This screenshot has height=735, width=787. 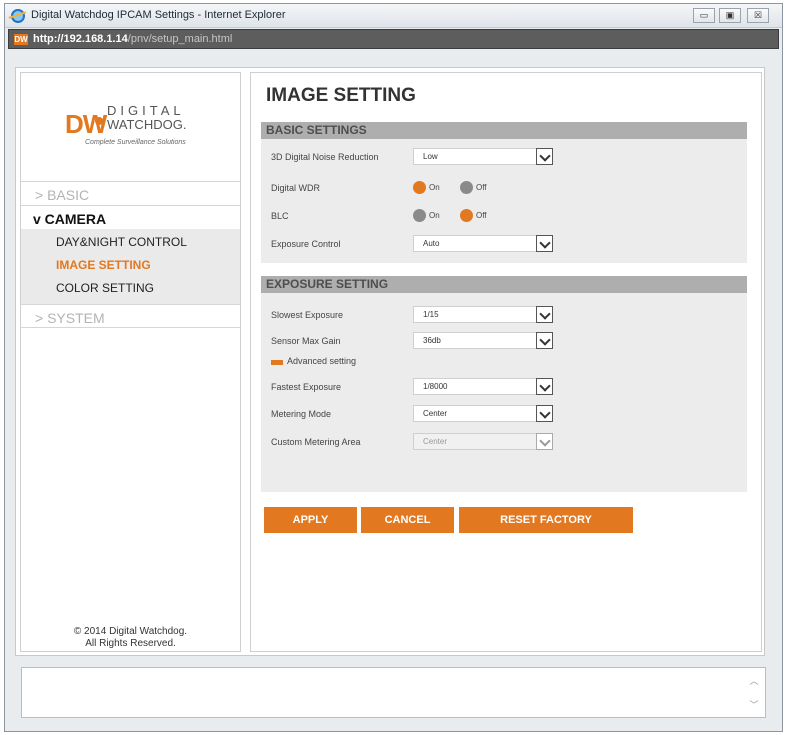 I want to click on blc-on-radio, so click(x=419, y=215).